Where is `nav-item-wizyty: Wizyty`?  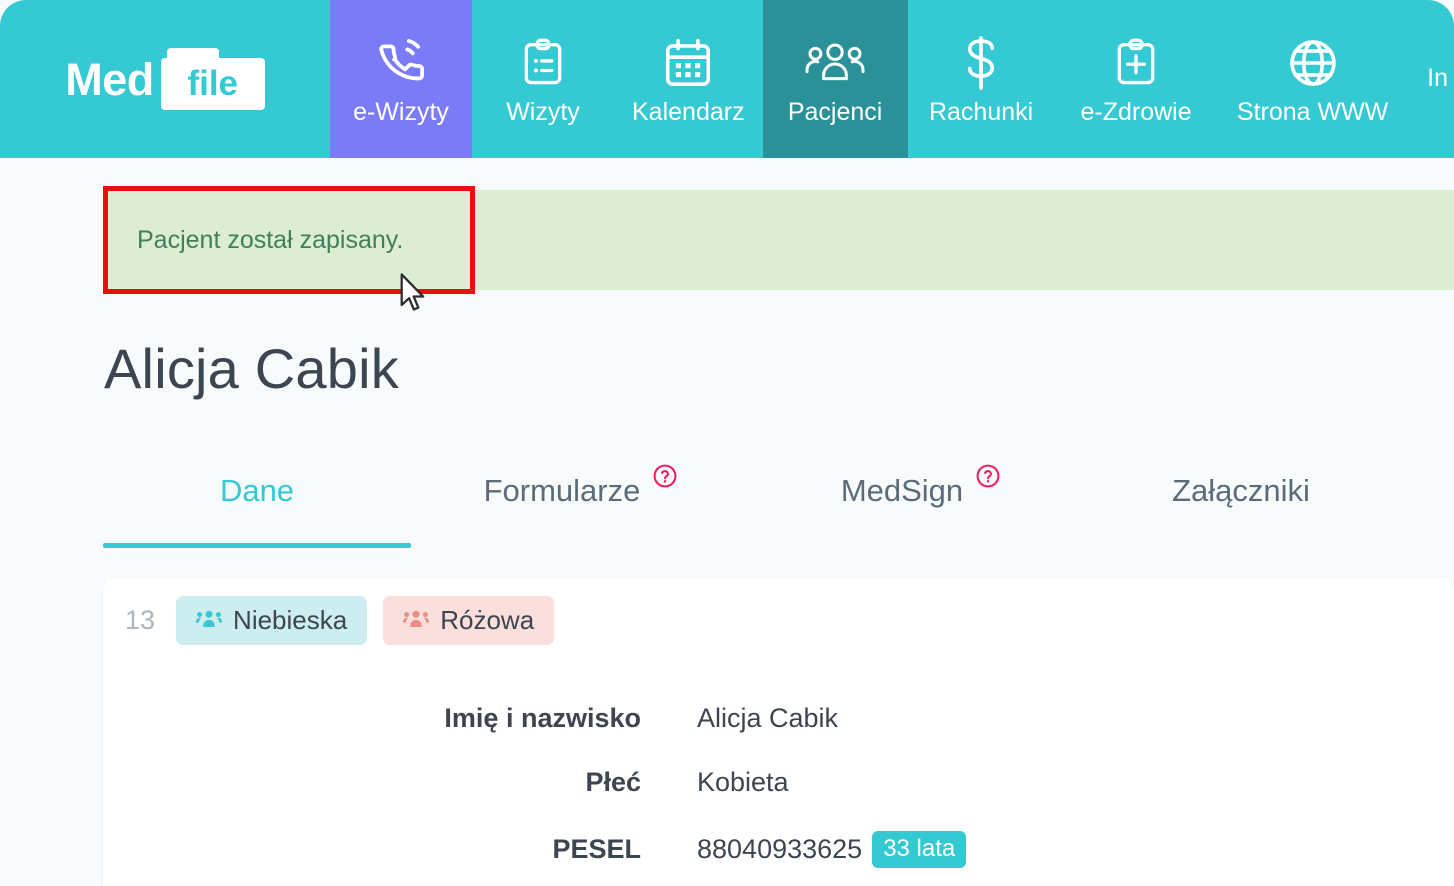
nav-item-wizyty: Wizyty is located at coordinates (543, 79).